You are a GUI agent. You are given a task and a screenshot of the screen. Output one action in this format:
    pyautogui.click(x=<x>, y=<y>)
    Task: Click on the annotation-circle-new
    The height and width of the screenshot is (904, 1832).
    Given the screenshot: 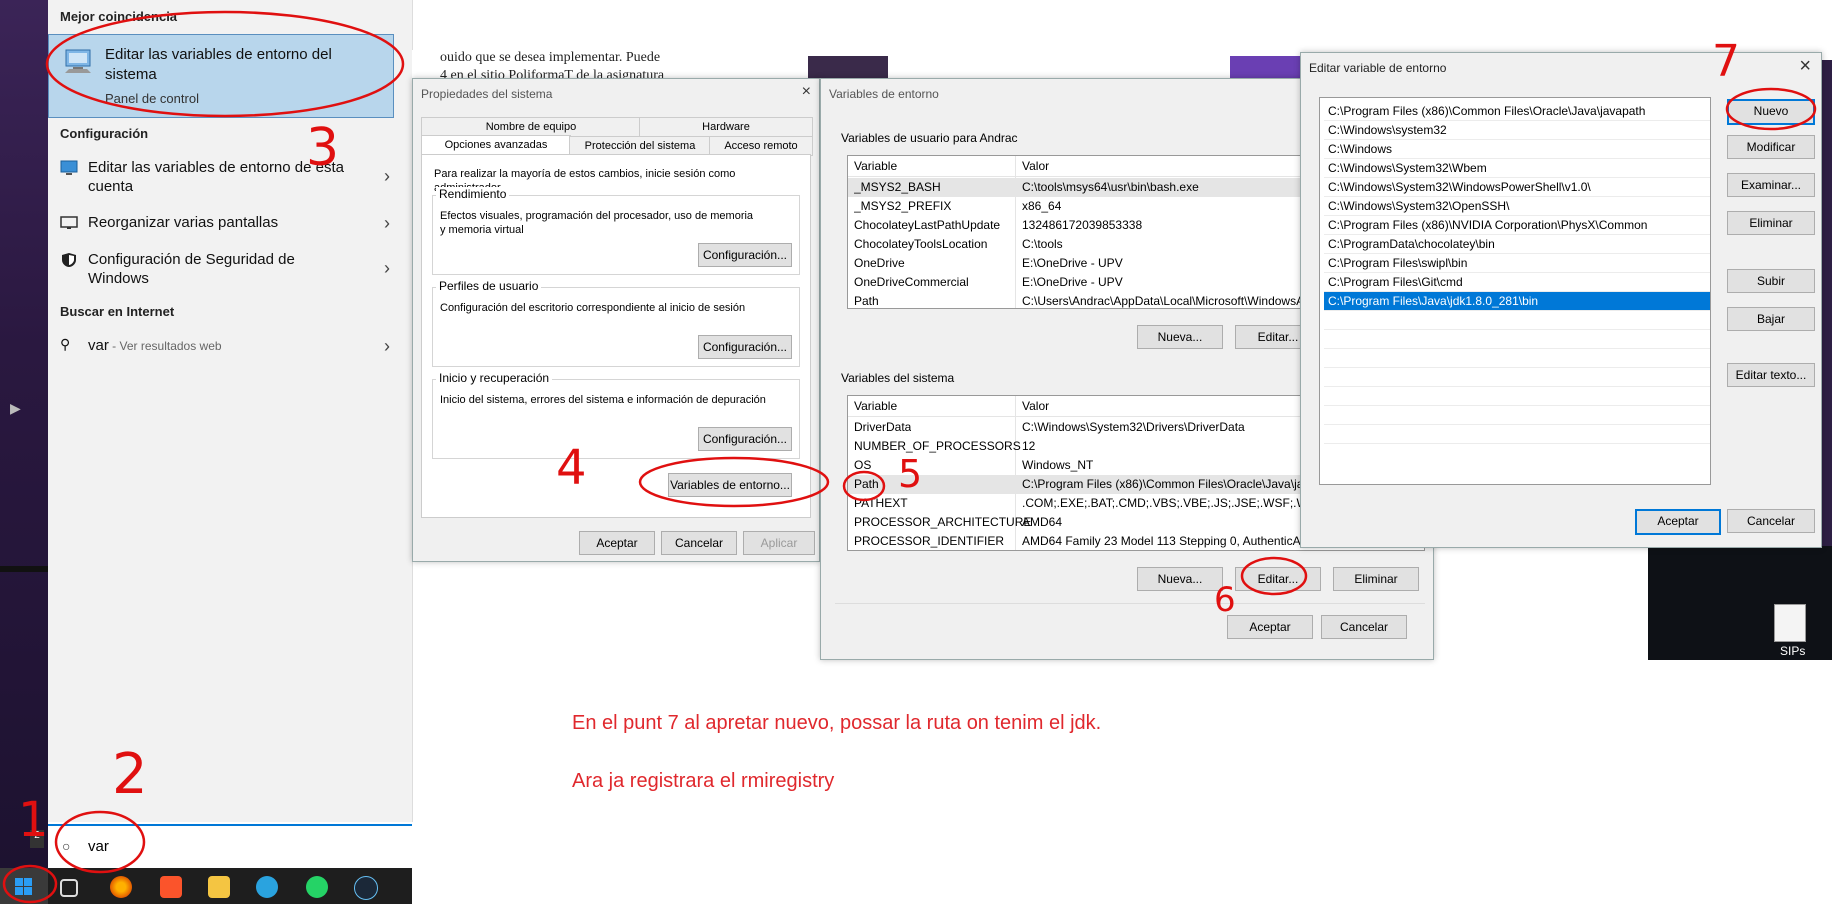 What is the action you would take?
    pyautogui.click(x=1771, y=109)
    